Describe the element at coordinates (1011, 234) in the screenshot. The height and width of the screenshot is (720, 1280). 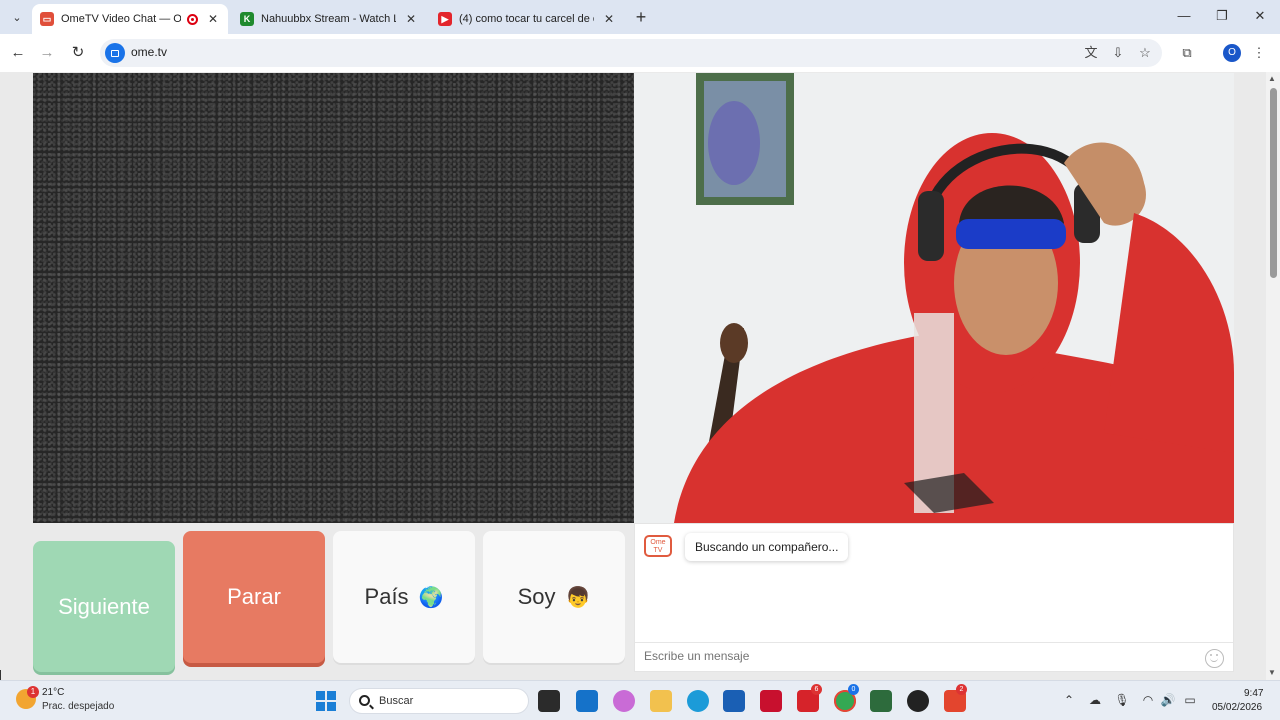
I see `sunglasses` at that location.